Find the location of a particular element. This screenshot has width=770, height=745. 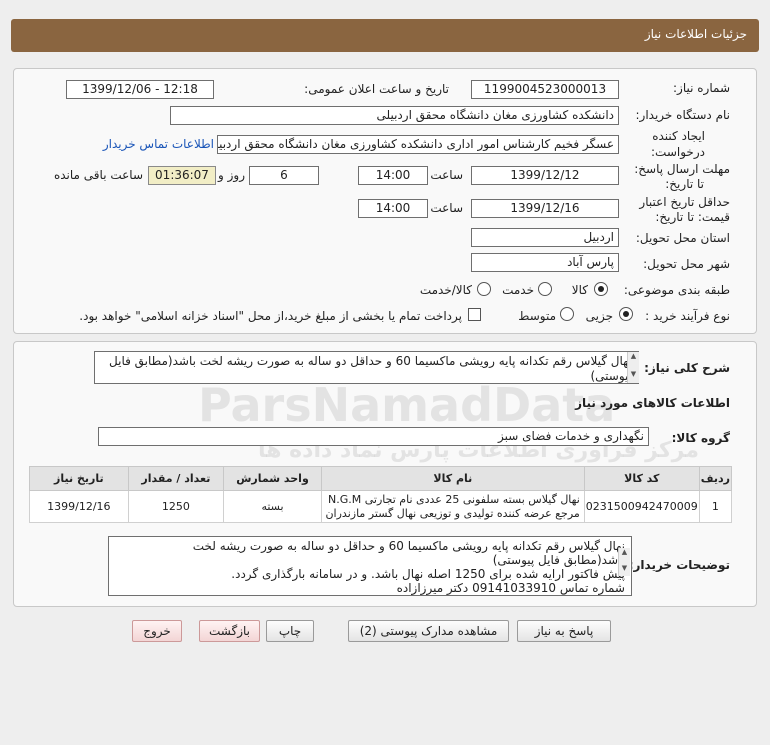

city-label: شهر محل تحویل: is located at coordinates (686, 264).